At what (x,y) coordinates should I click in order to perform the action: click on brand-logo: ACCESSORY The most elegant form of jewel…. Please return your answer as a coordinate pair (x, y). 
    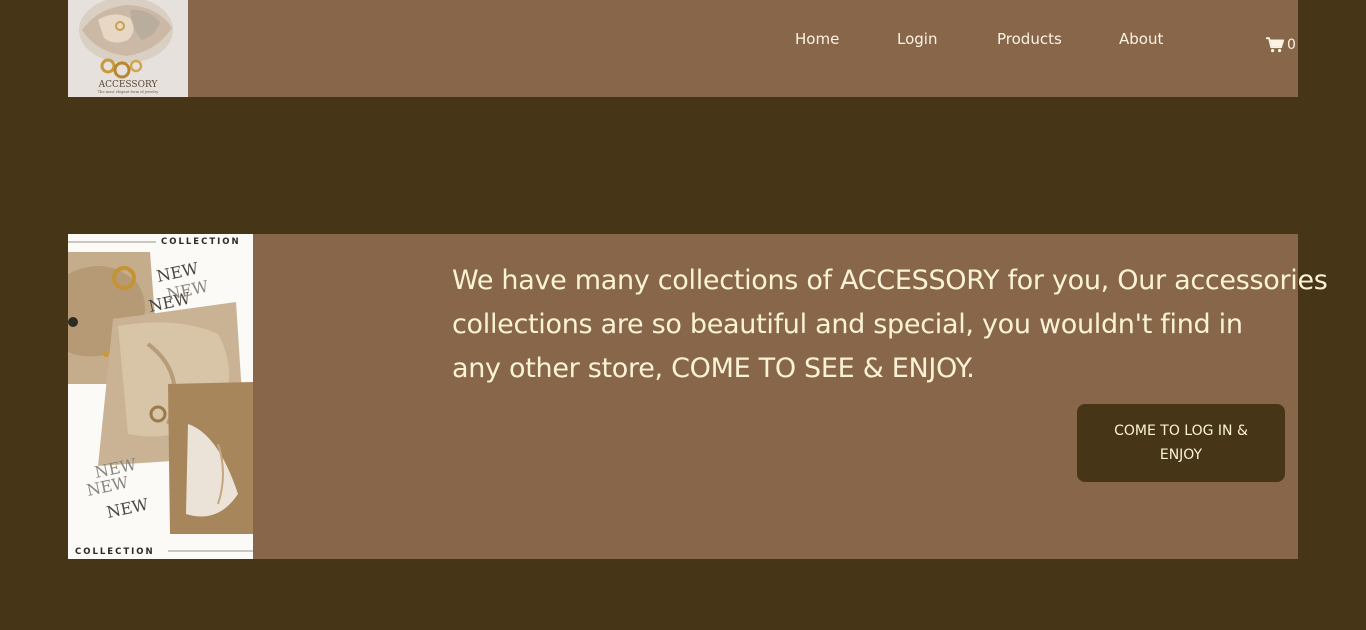
    Looking at the image, I should click on (128, 48).